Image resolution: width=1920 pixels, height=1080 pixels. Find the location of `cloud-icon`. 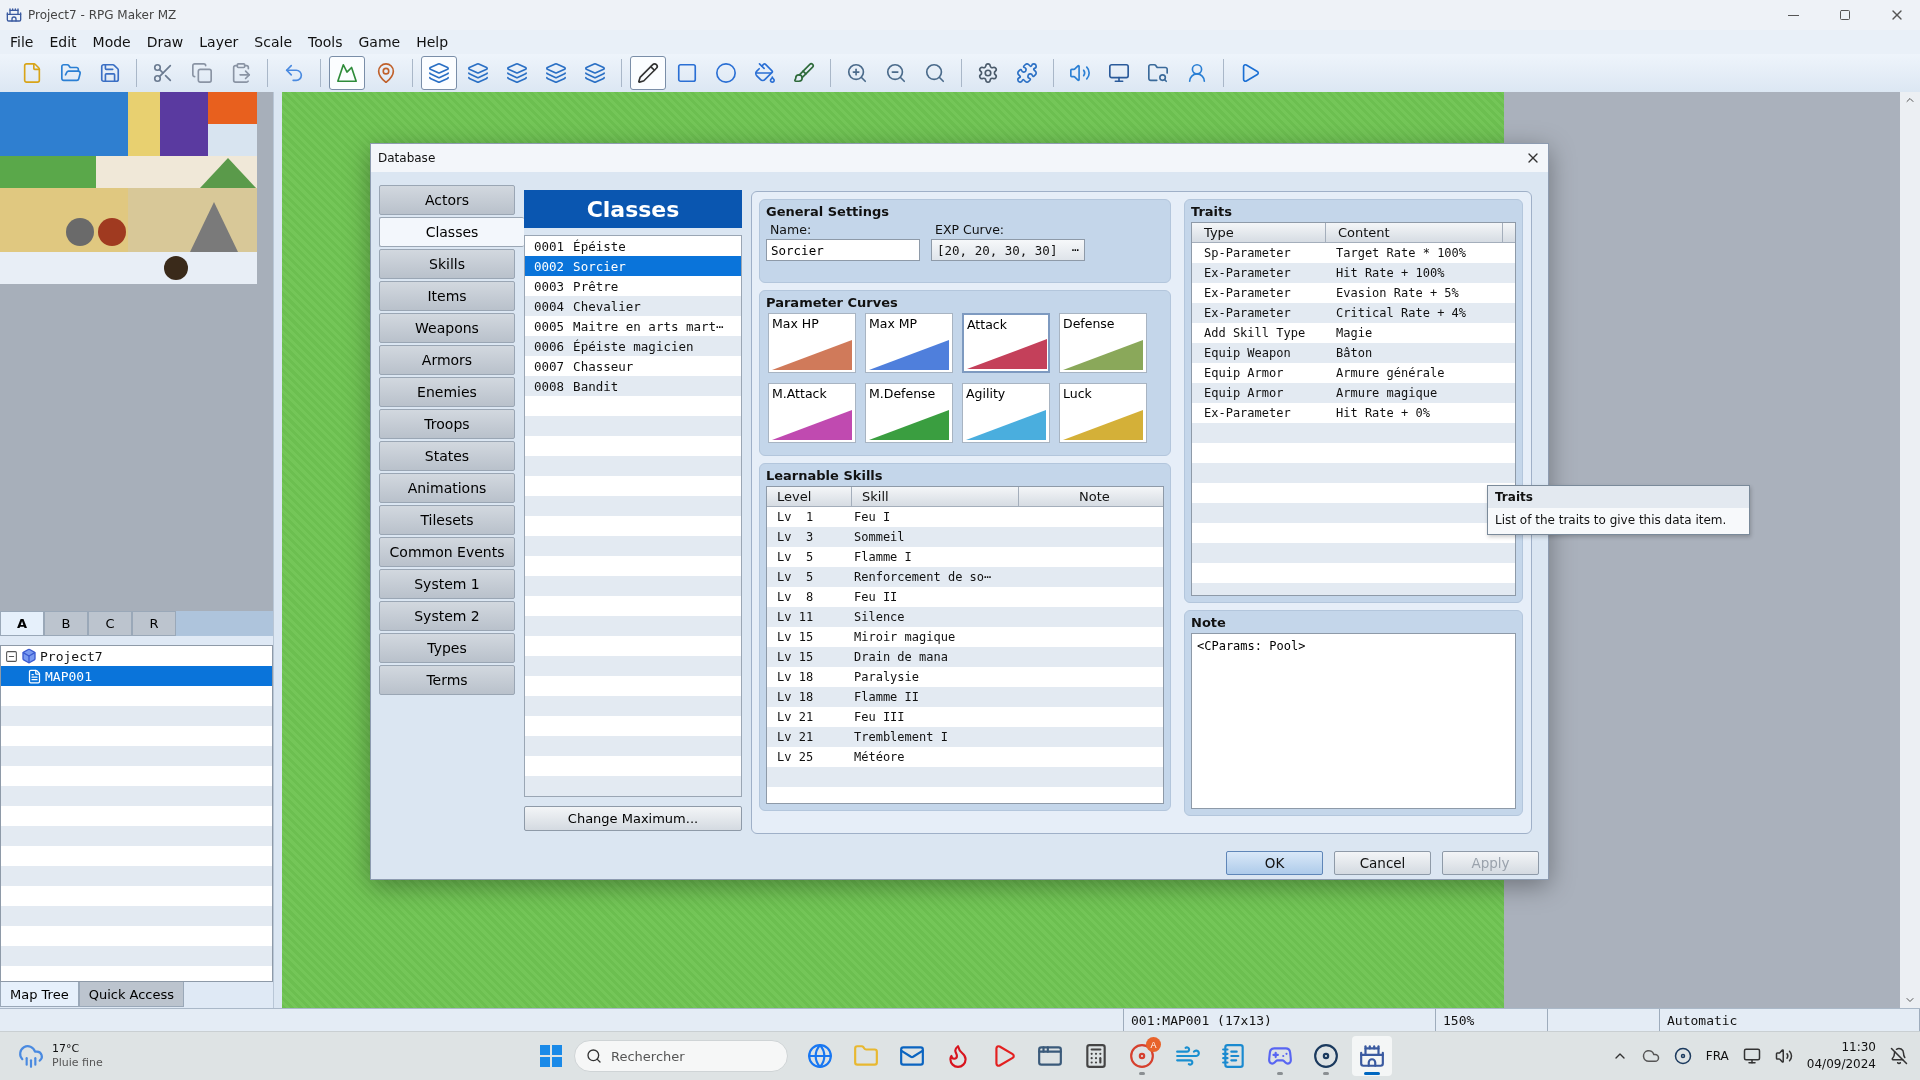

cloud-icon is located at coordinates (1650, 1056).